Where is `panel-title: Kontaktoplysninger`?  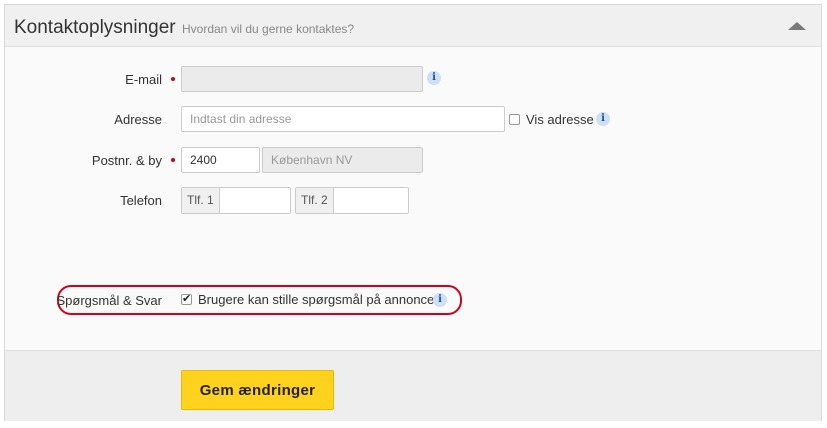 panel-title: Kontaktoplysninger is located at coordinates (95, 27).